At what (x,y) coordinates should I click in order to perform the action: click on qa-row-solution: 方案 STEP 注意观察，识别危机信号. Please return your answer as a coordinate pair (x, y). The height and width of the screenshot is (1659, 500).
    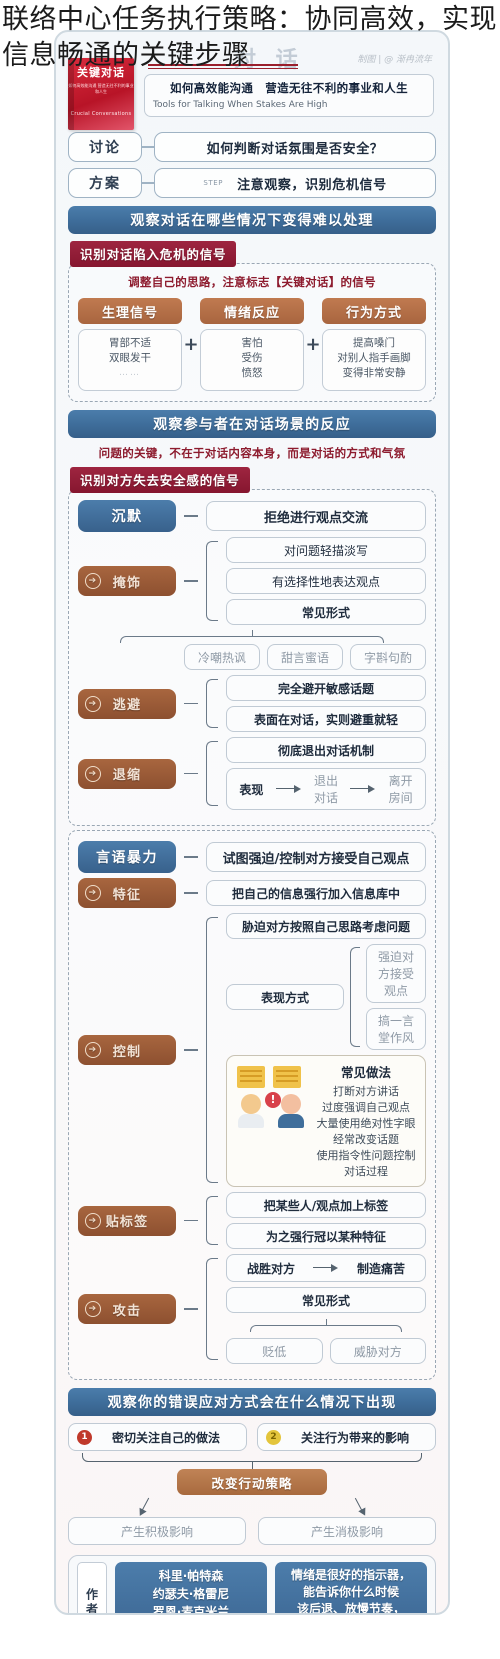
    Looking at the image, I should click on (252, 183).